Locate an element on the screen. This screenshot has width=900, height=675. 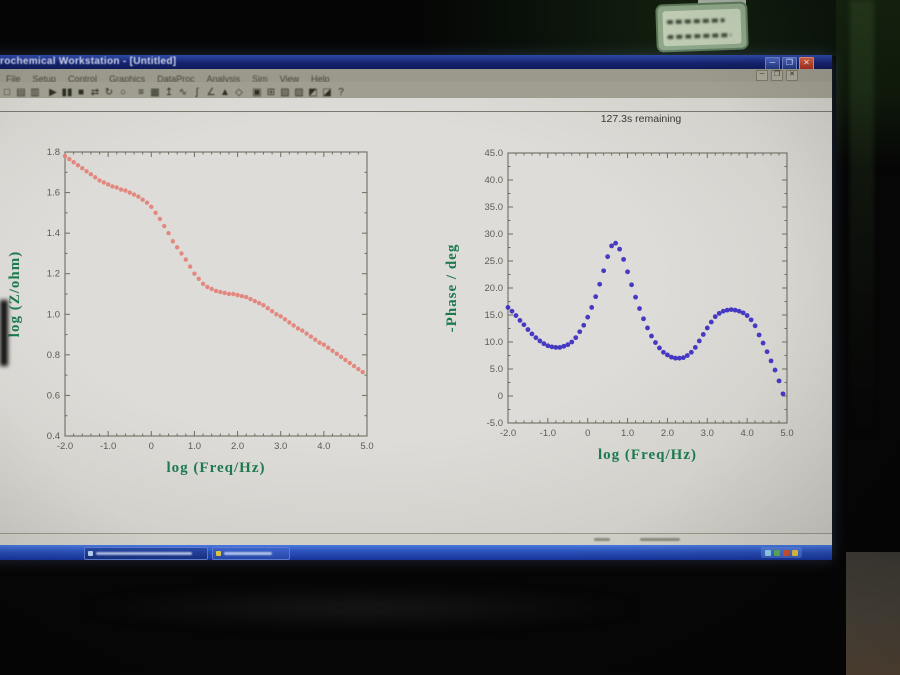
svg-text: 20.0 is located at coordinates (494, 288).